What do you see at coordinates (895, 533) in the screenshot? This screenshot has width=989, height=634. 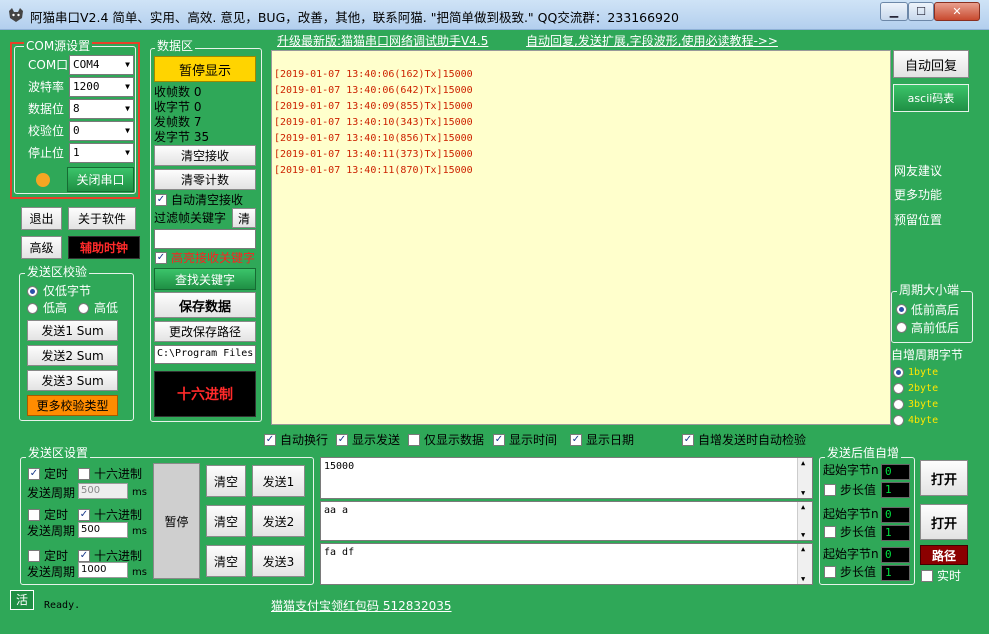 I see `step2-field: 1` at bounding box center [895, 533].